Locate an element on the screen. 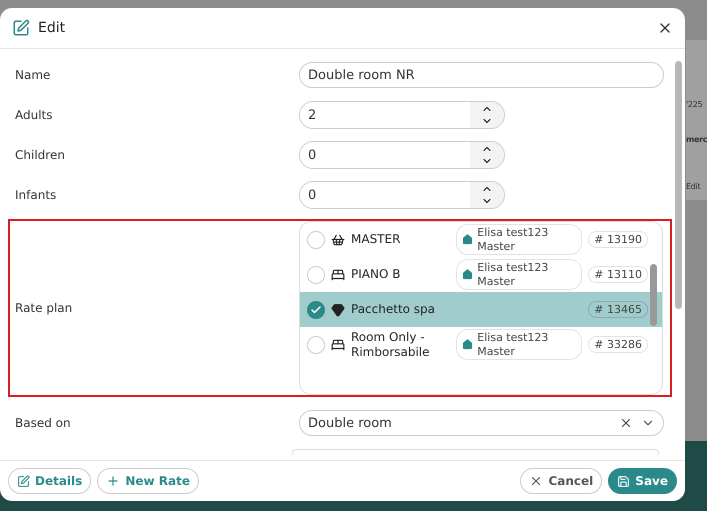  field-label: Children is located at coordinates (40, 155).